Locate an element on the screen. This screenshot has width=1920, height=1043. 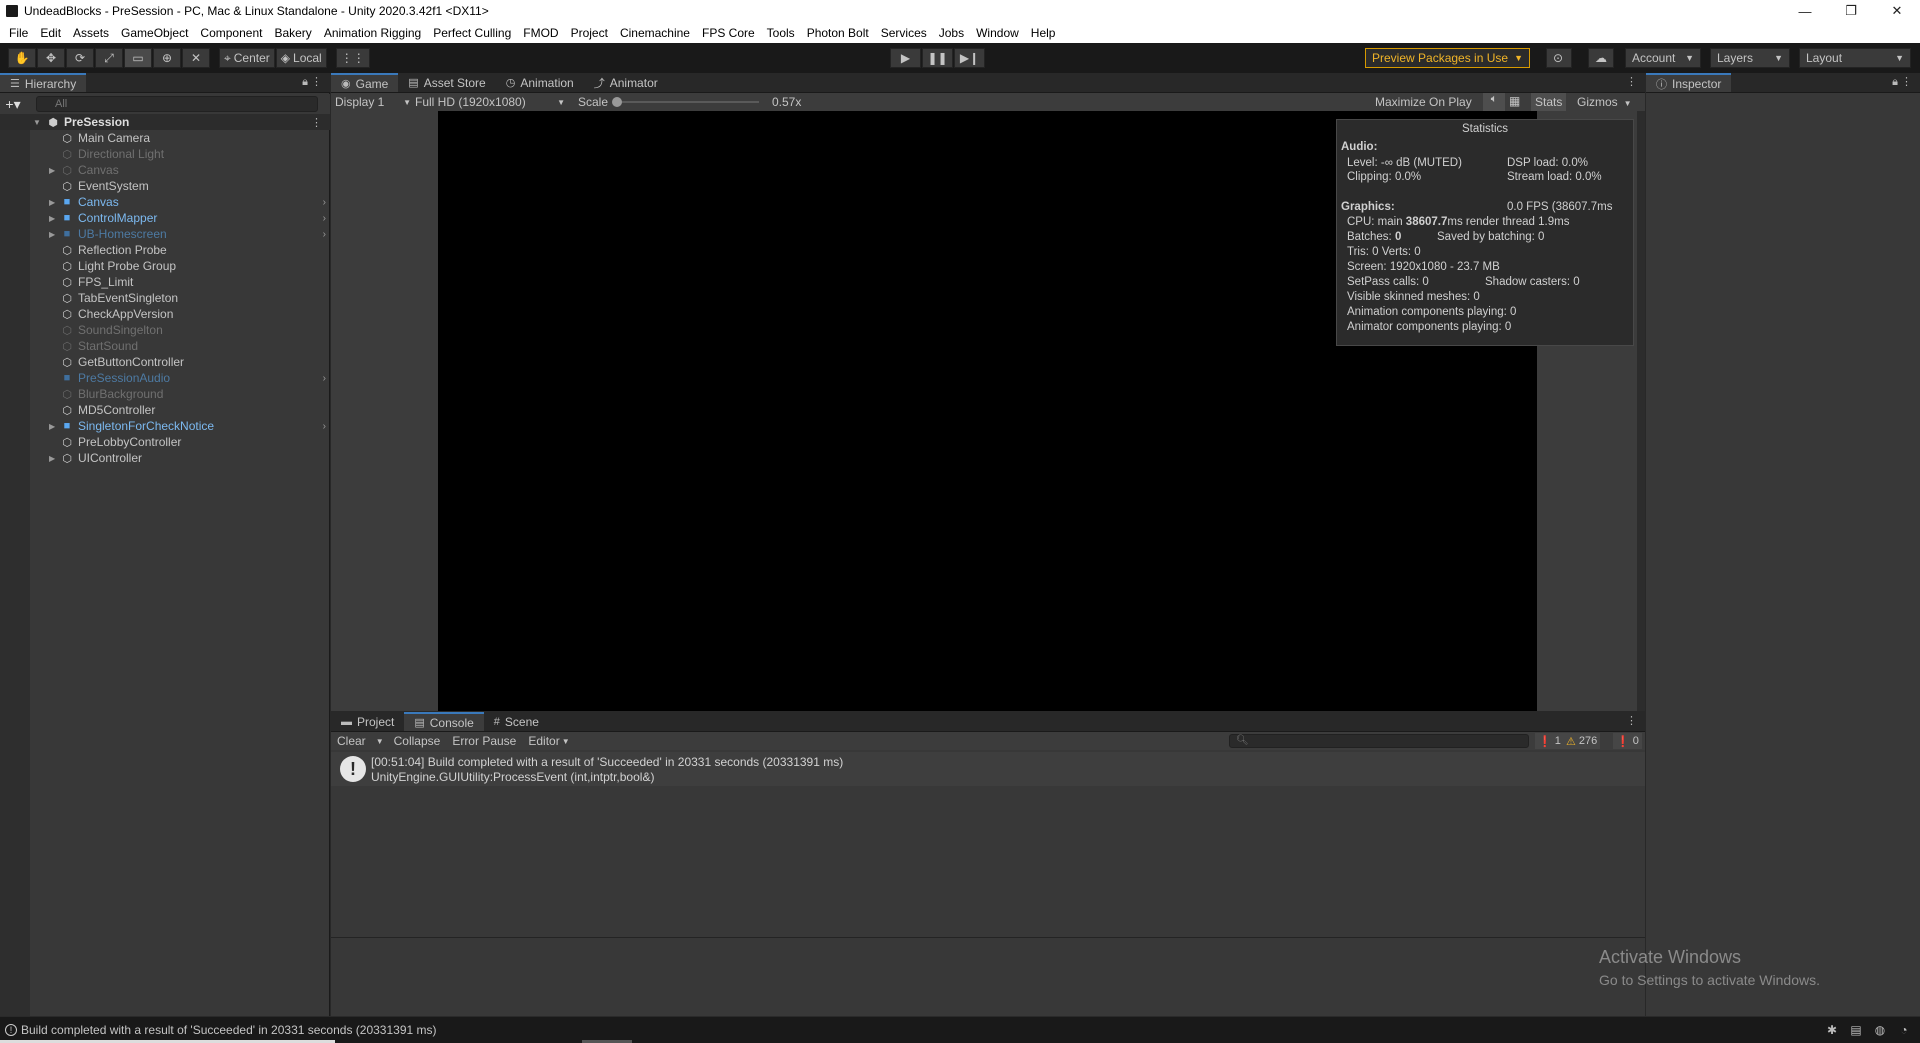
menu-fps-core: FPS Core is located at coordinates (728, 33).